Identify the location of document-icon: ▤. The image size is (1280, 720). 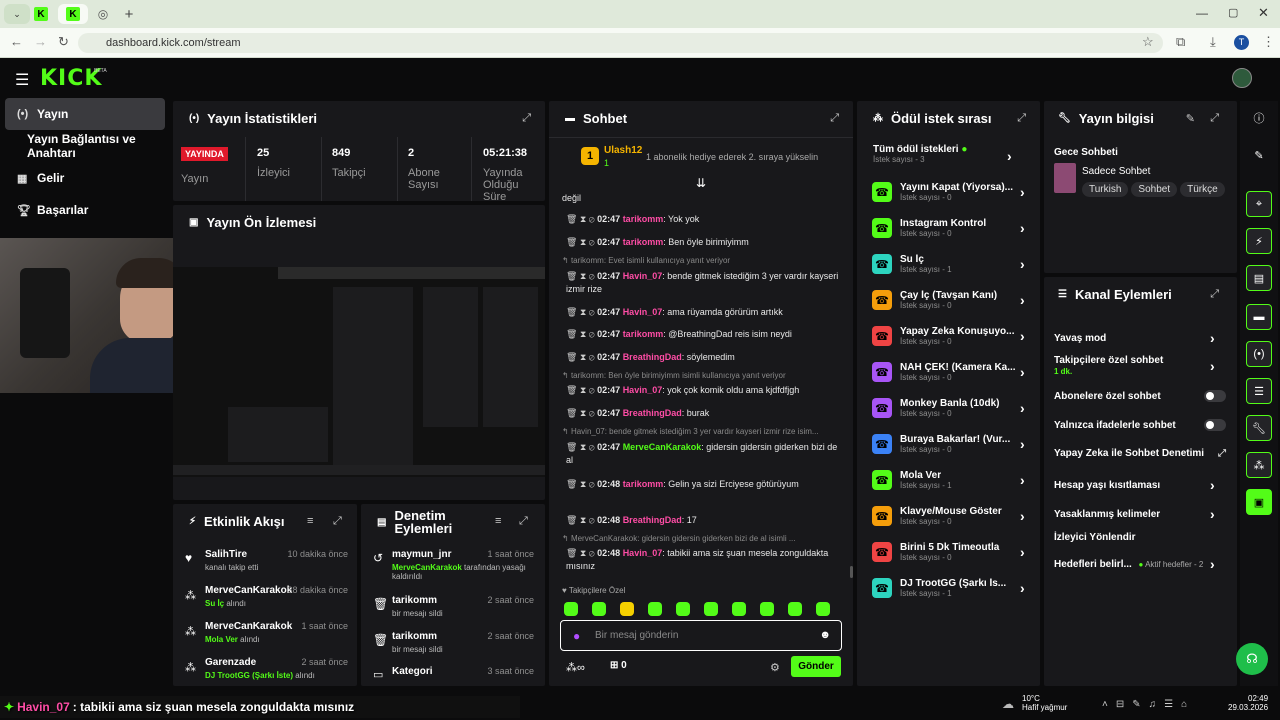
(1259, 278).